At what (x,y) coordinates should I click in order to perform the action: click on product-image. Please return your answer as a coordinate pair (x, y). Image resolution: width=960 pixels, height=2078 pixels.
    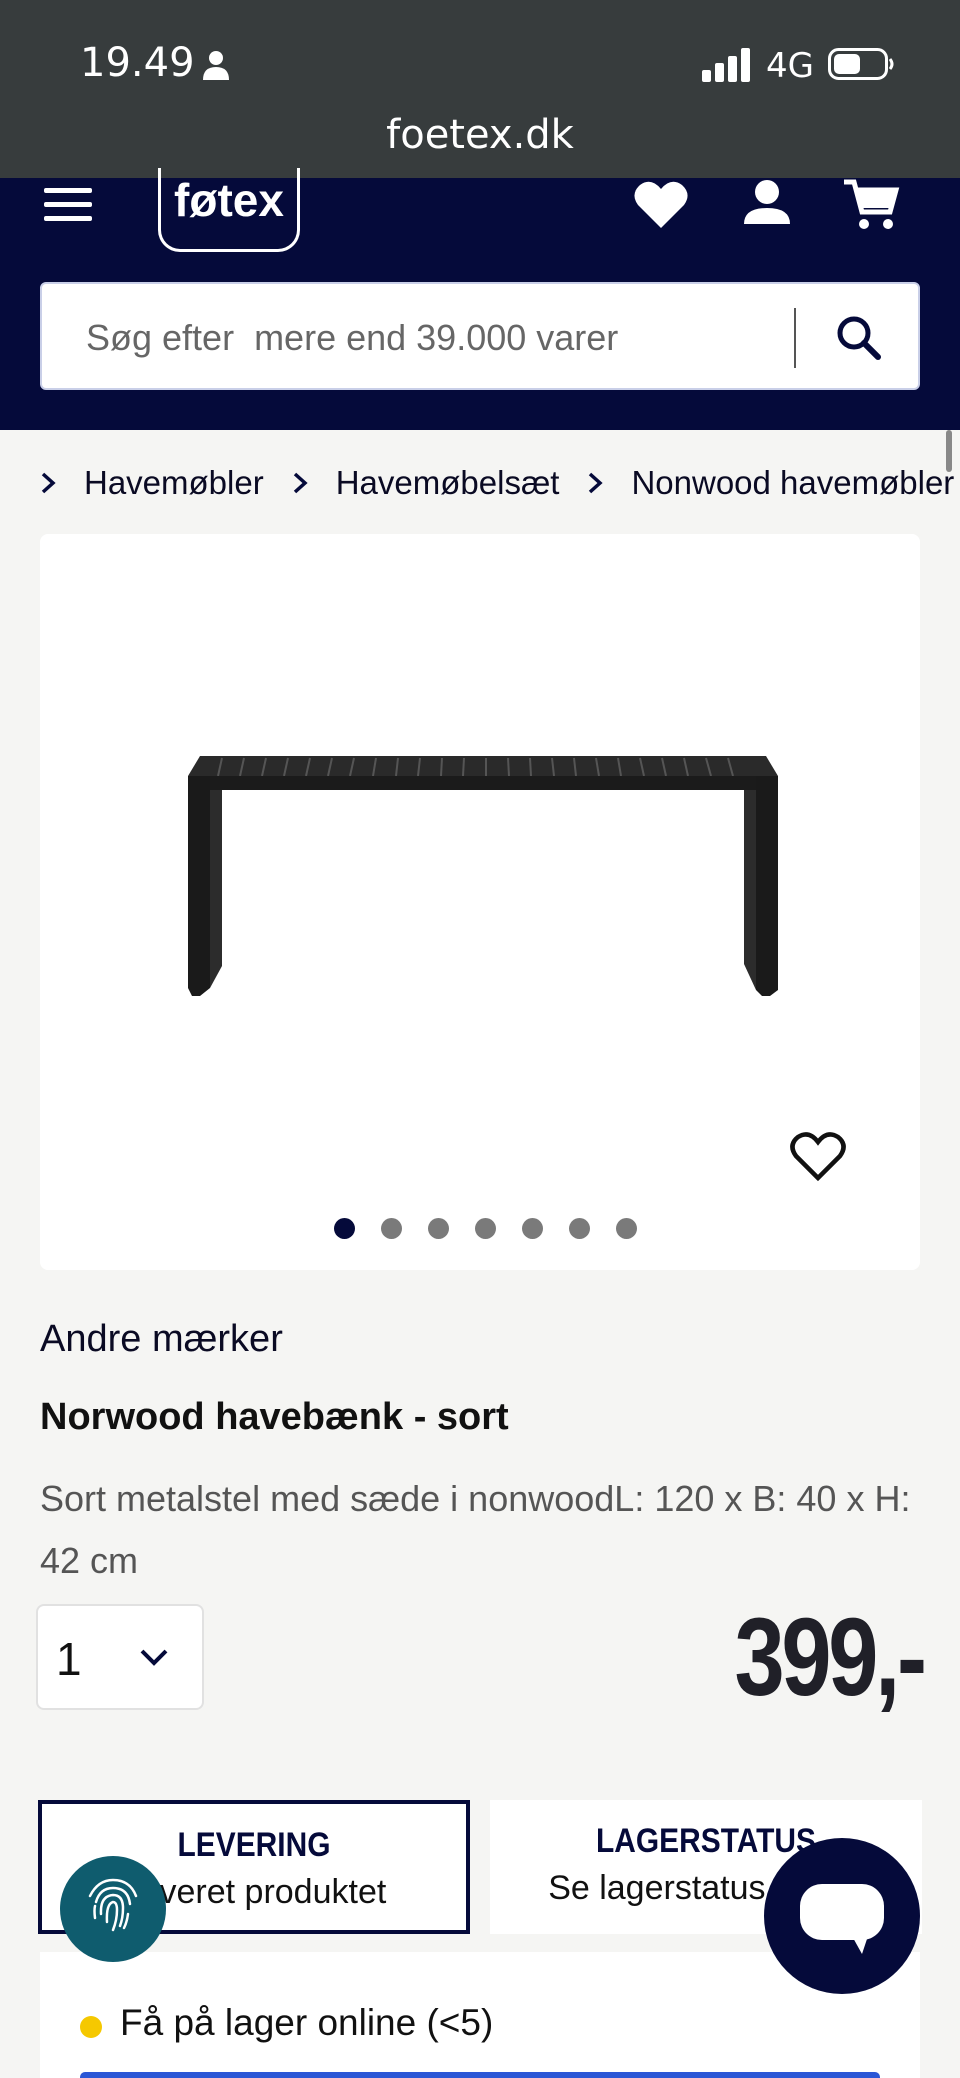
    Looking at the image, I should click on (480, 877).